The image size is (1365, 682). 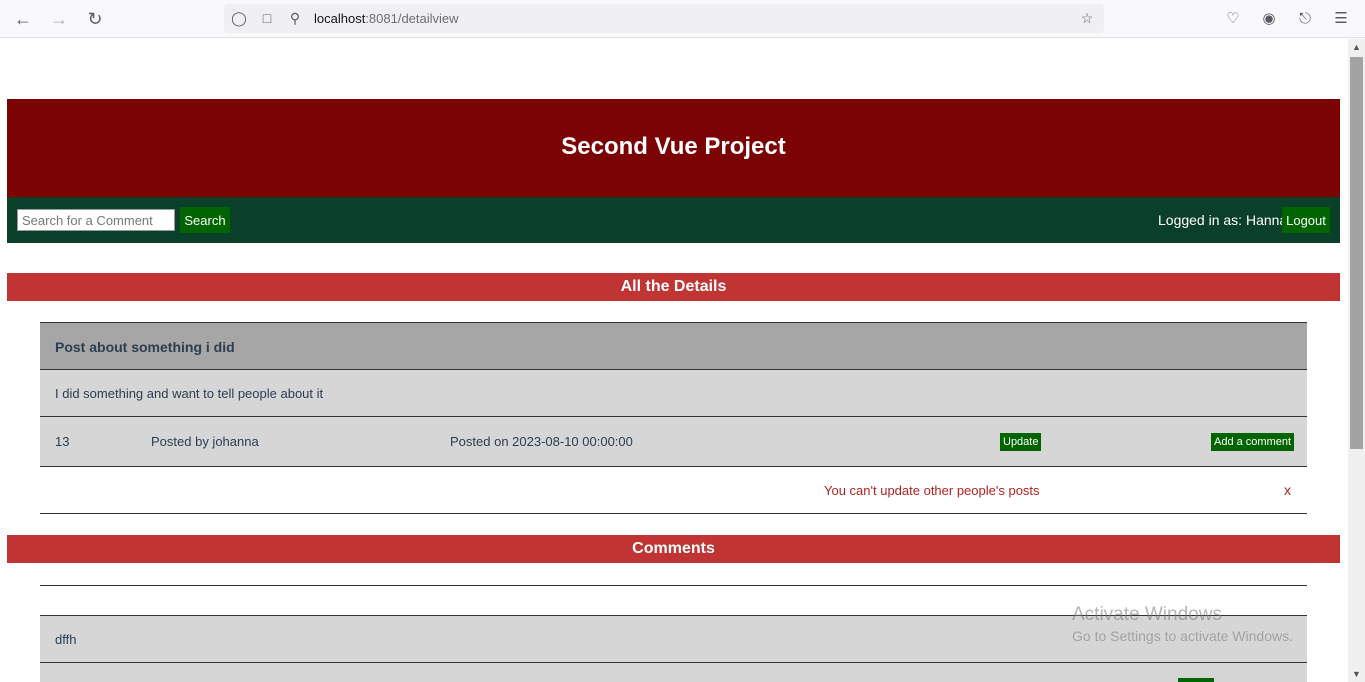 What do you see at coordinates (295, 18) in the screenshot?
I see `key-icon: ⚲` at bounding box center [295, 18].